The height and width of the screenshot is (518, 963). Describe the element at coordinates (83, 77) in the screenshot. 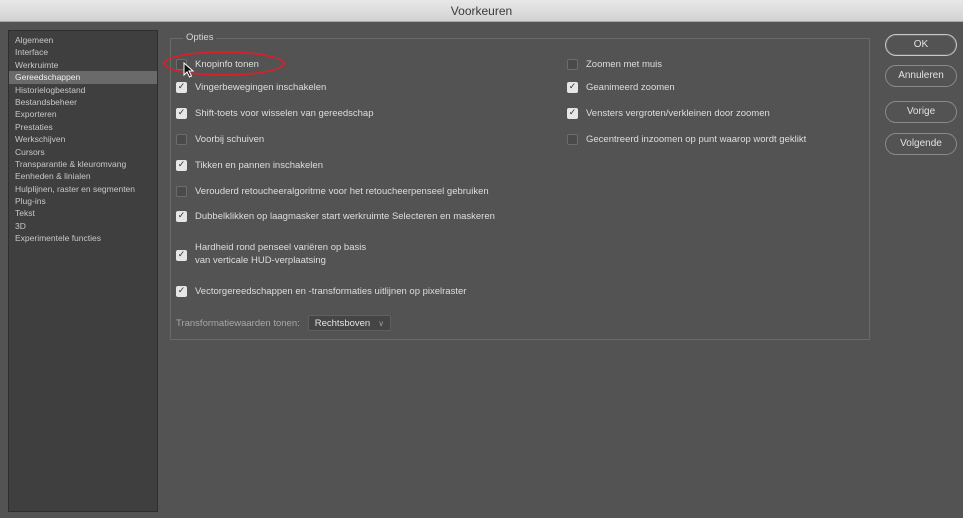

I see `sidebar-item-gereedschappen: Gereedschappen` at that location.